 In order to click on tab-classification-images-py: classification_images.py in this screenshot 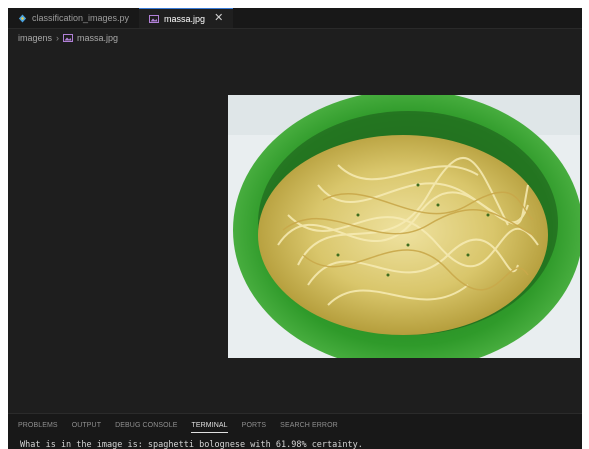, I will do `click(73, 18)`.